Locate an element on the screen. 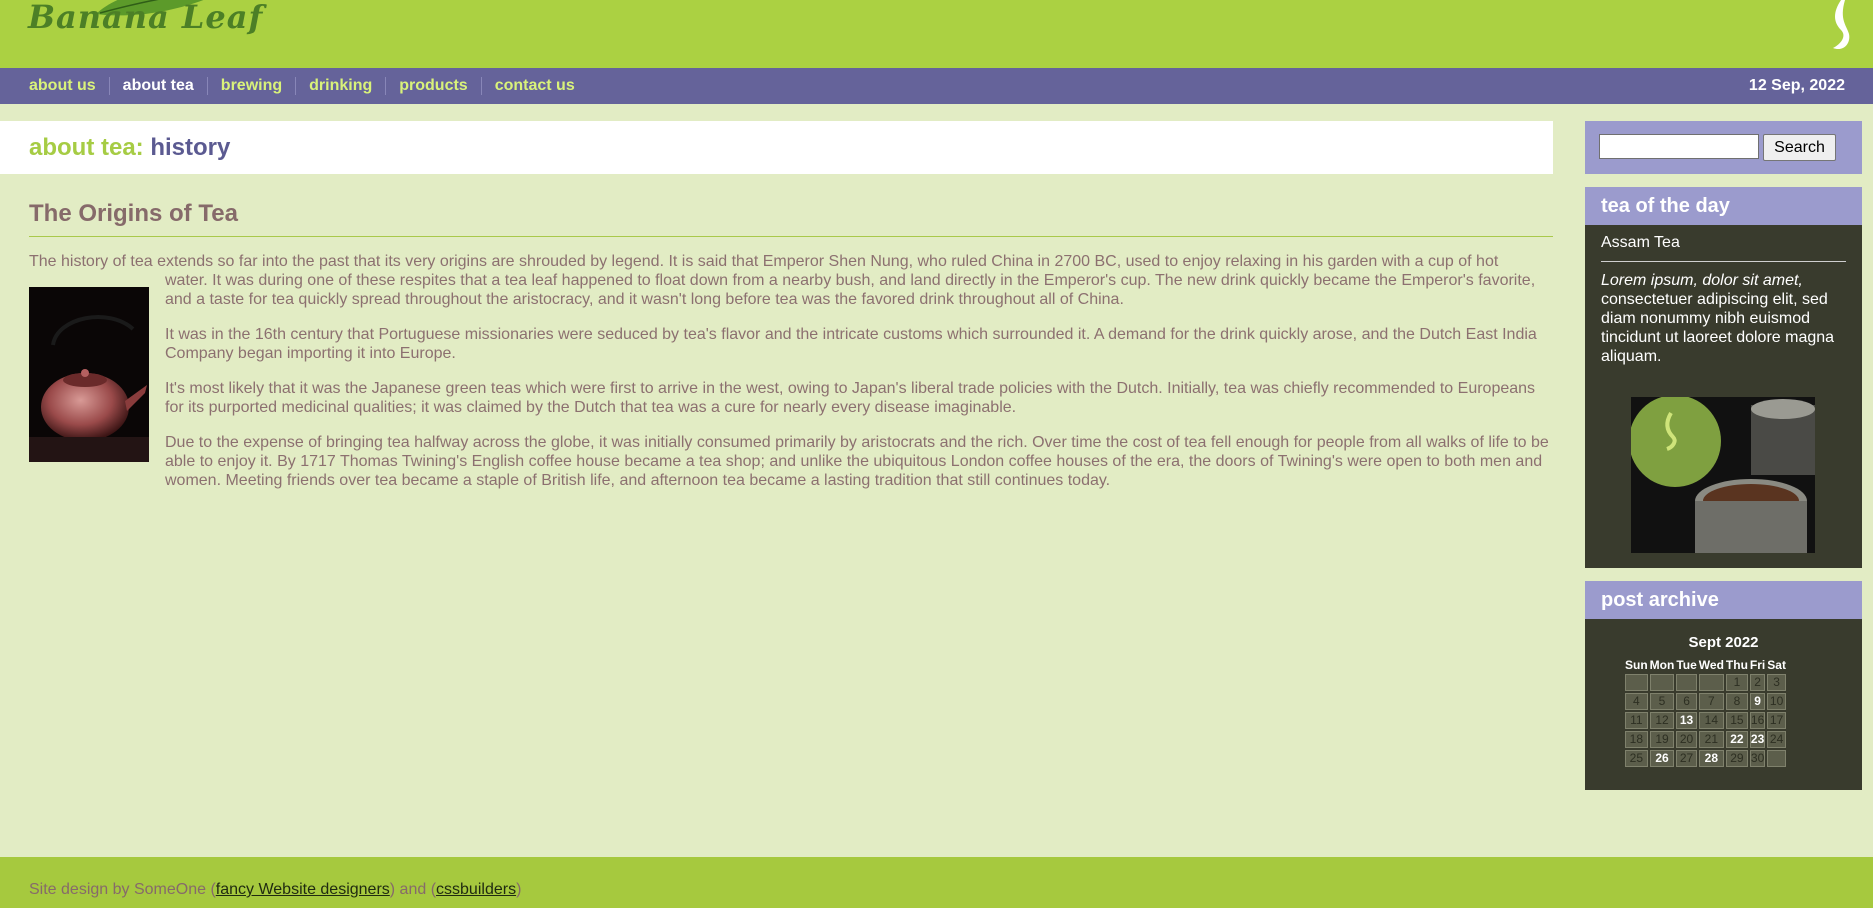  footer-prefix: Site design by SomeOne ( is located at coordinates (122, 889).